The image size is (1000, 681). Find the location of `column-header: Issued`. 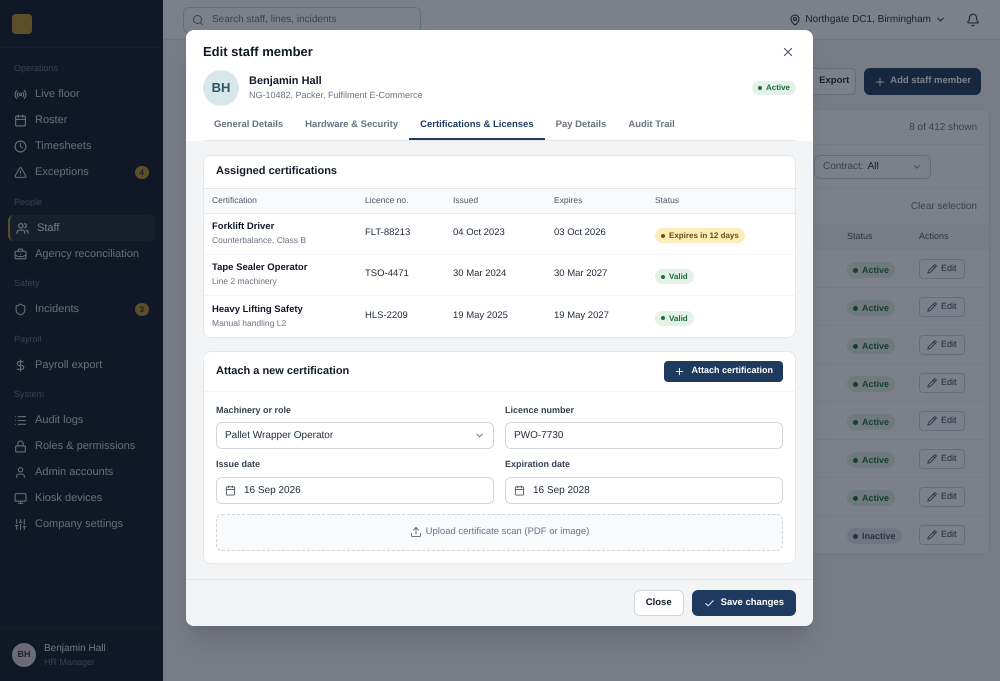

column-header: Issued is located at coordinates (466, 200).